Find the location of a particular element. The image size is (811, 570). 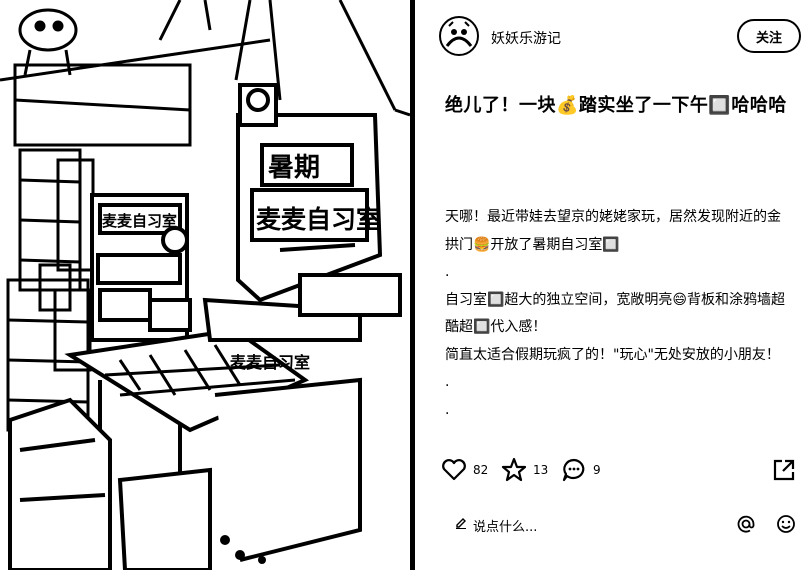

like-button: 82 is located at coordinates (464, 470).